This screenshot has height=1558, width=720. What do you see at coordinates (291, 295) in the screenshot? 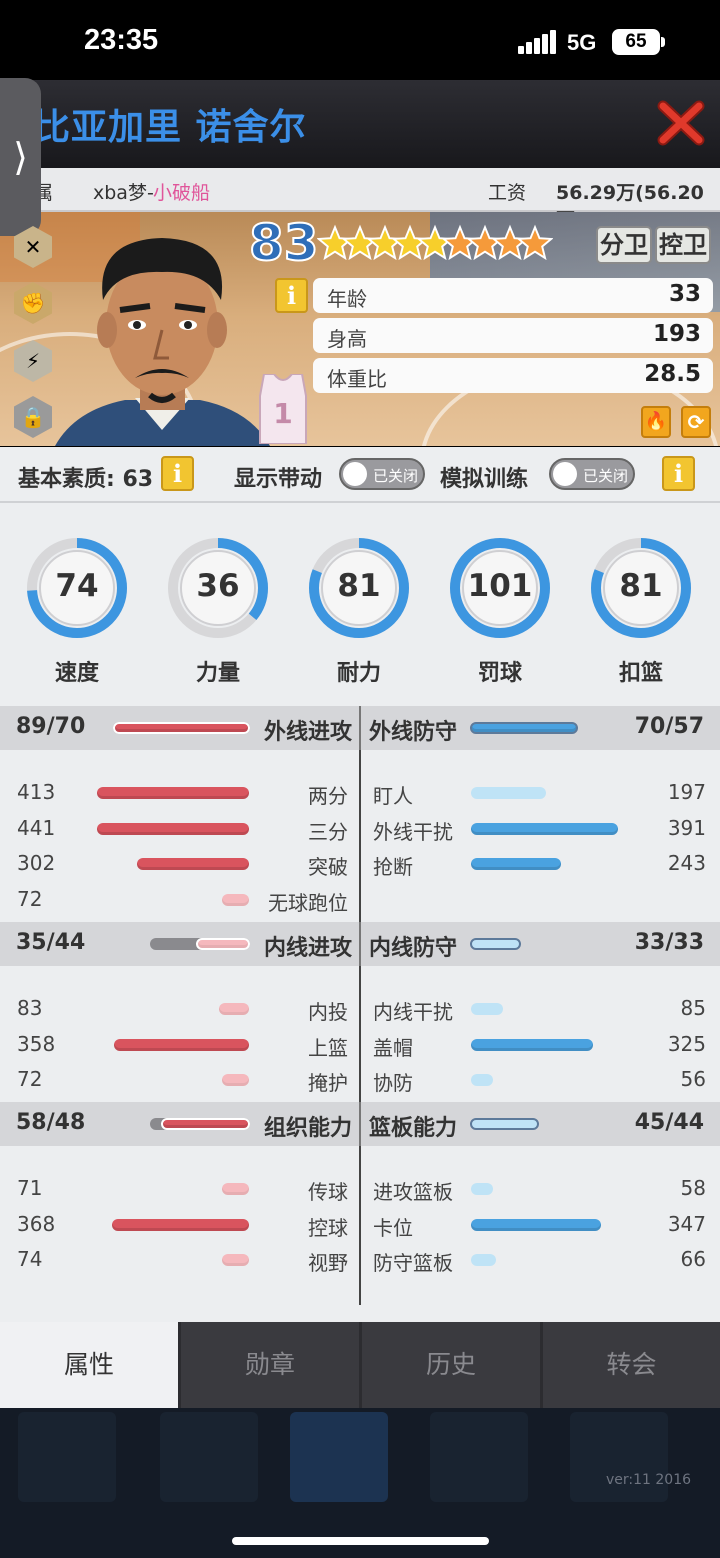
I see `bio-info-button: i` at bounding box center [291, 295].